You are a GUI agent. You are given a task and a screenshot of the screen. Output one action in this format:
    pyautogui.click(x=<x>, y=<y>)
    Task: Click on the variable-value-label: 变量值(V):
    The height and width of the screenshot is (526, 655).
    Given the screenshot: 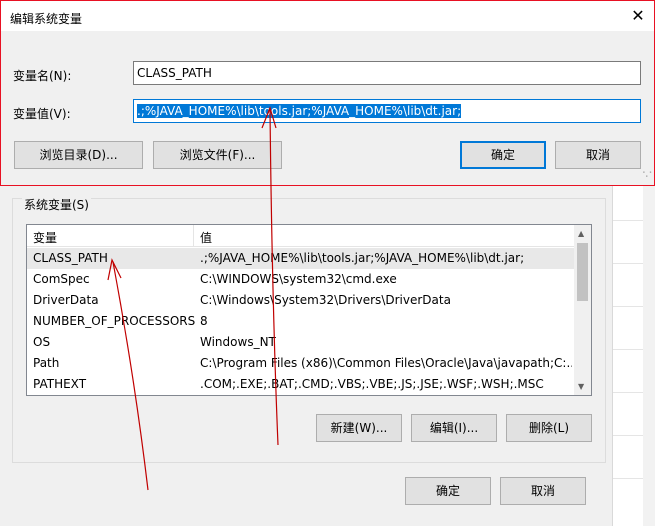 What is the action you would take?
    pyautogui.click(x=42, y=114)
    